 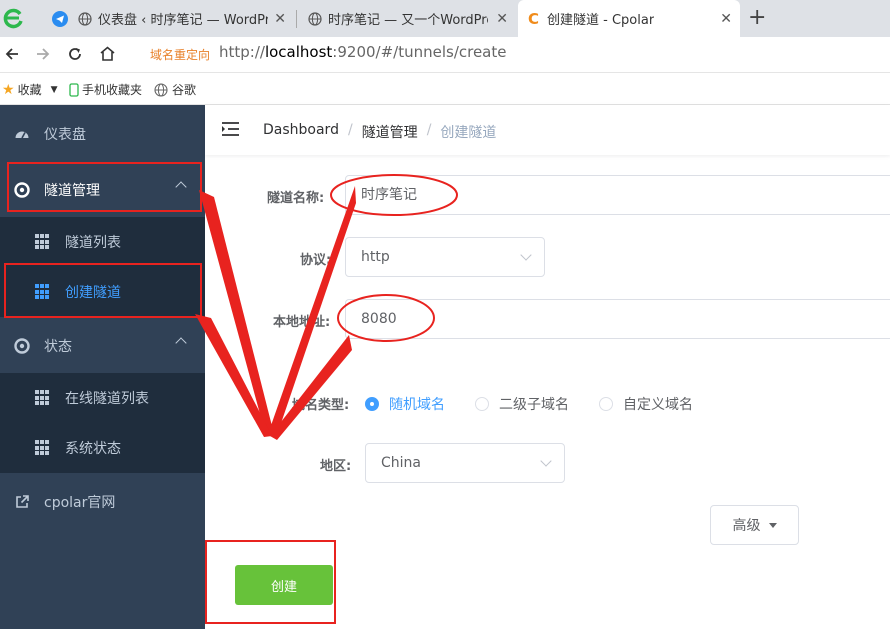 What do you see at coordinates (296, 19) in the screenshot?
I see `tab-separator` at bounding box center [296, 19].